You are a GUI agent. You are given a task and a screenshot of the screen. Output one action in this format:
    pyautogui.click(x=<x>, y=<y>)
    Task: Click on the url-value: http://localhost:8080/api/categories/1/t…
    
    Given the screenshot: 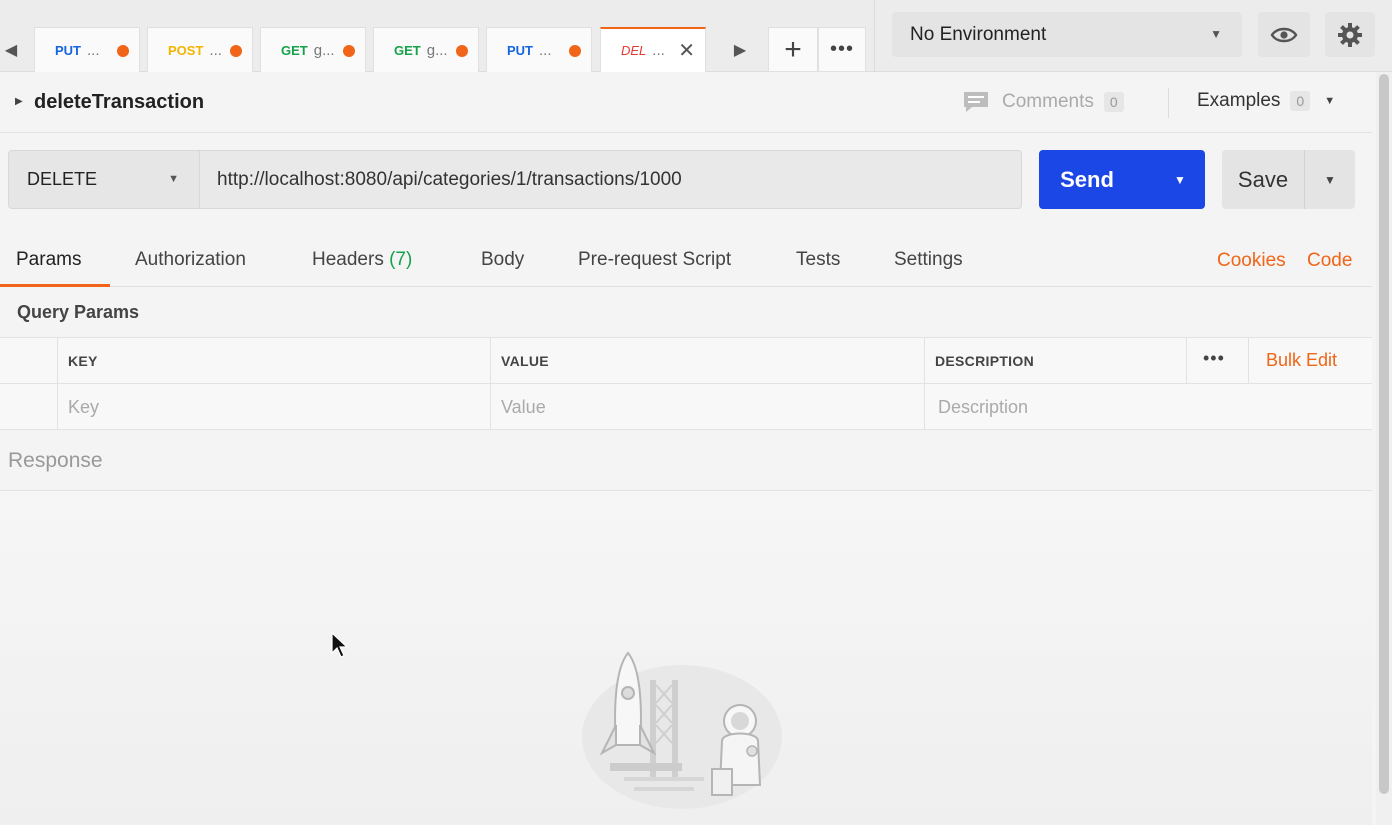 What is the action you would take?
    pyautogui.click(x=449, y=179)
    